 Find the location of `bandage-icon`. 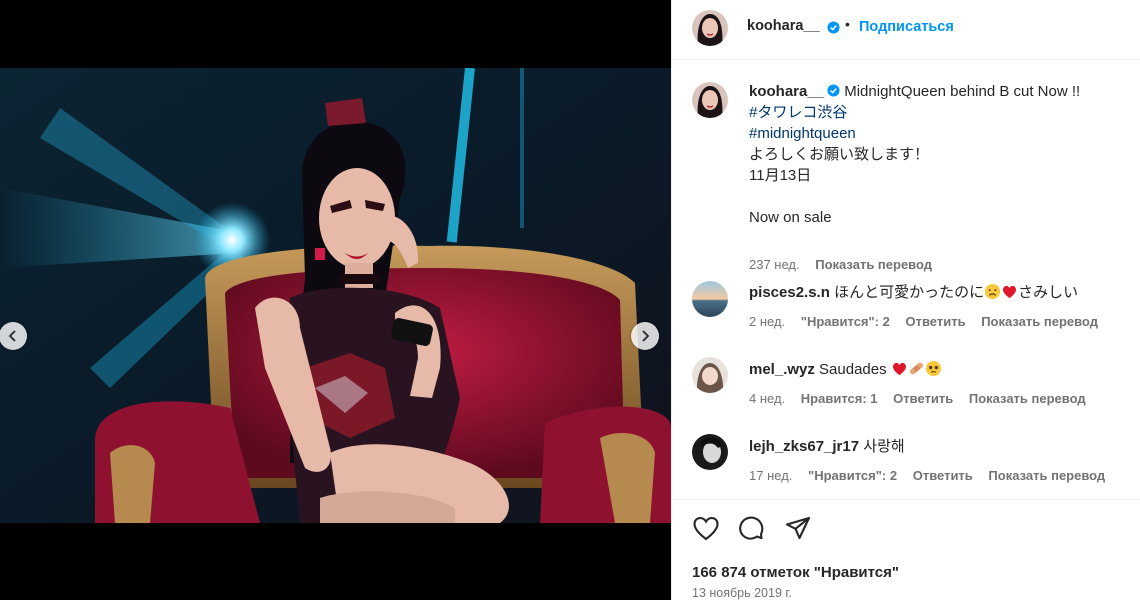

bandage-icon is located at coordinates (916, 368).